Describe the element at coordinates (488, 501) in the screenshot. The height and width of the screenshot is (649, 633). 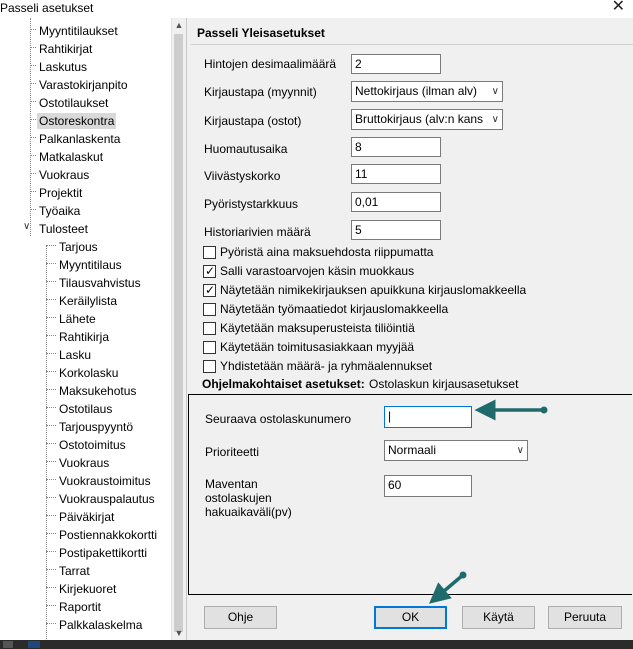
I see `annotation-arrows` at that location.